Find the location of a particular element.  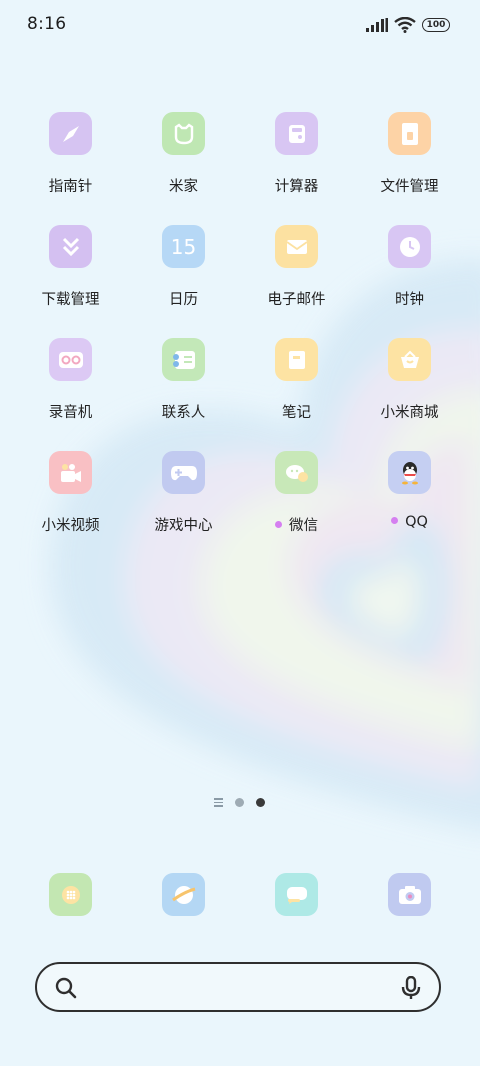

calendar-date: 15 is located at coordinates (183, 246).